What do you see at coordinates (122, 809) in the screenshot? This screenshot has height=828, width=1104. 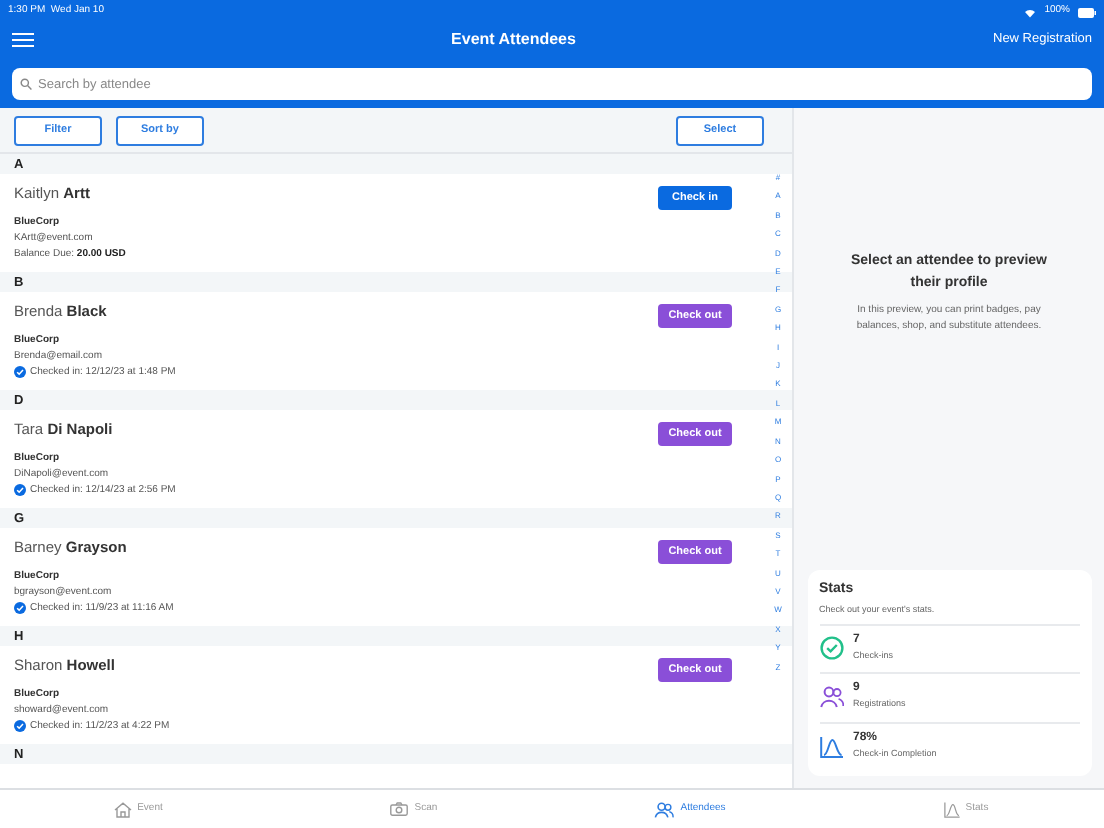 I see `home-icon` at bounding box center [122, 809].